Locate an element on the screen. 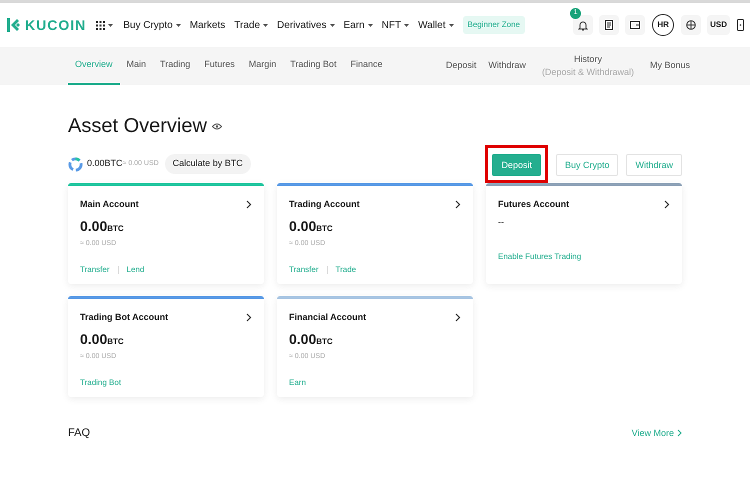  account-name: Financial Account is located at coordinates (327, 317).